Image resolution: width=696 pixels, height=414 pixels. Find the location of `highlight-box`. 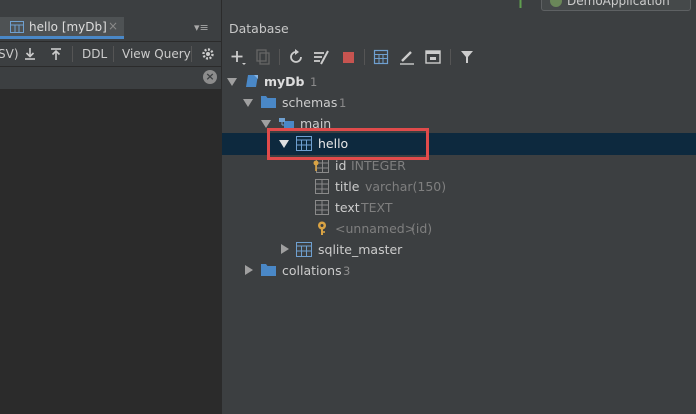

highlight-box is located at coordinates (348, 144).